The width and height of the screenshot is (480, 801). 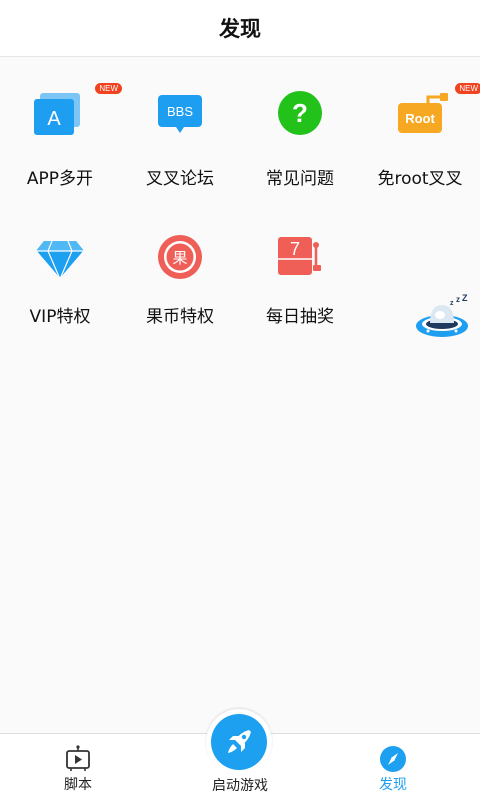 I want to click on grid-item-bbs: BBS 叉叉论坛, so click(x=180, y=123).